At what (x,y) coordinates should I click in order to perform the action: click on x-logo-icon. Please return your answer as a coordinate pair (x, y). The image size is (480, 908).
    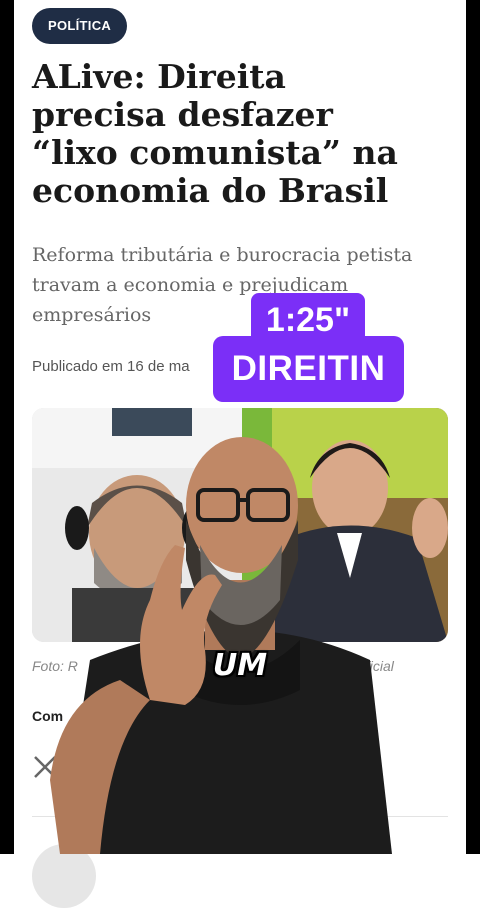
    Looking at the image, I should click on (45, 767).